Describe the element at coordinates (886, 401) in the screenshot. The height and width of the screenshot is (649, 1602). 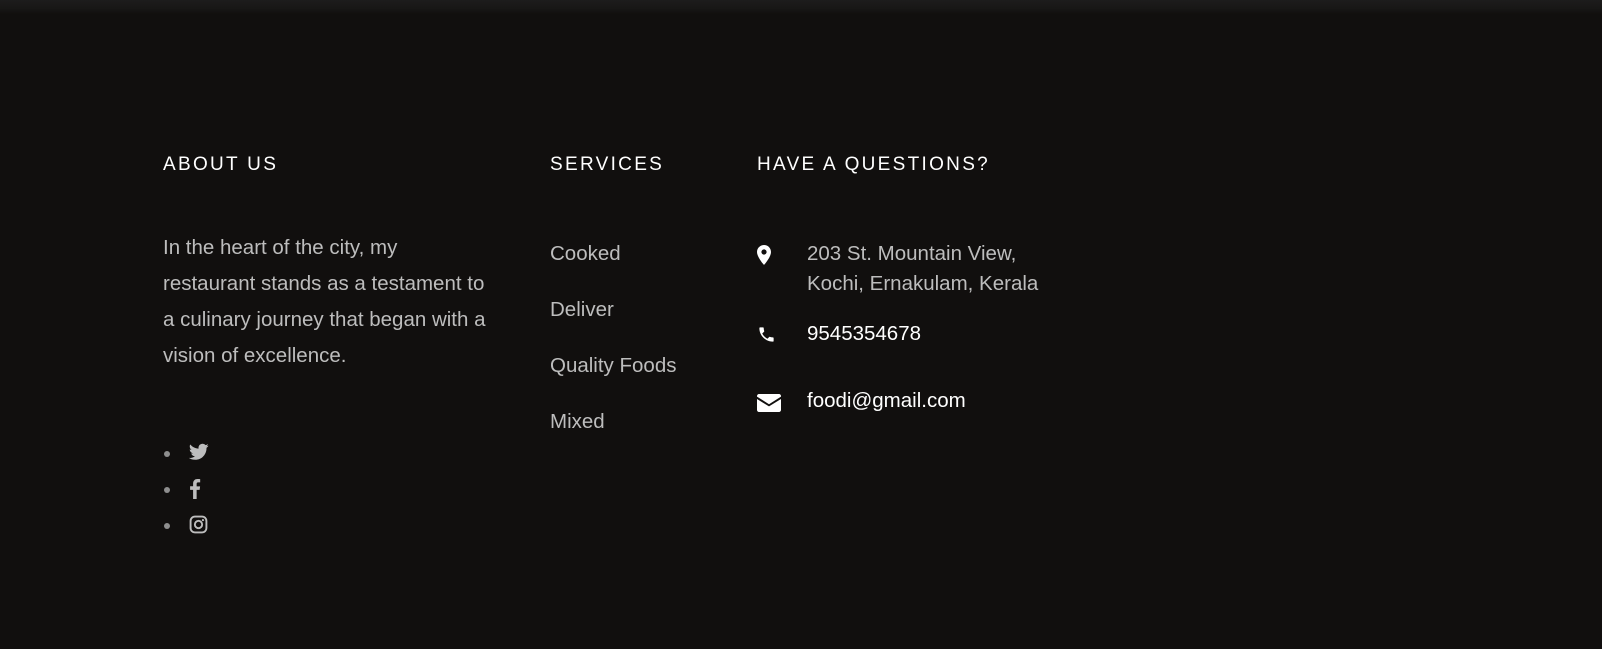
I see `email-link: foodi@gmail.com` at that location.